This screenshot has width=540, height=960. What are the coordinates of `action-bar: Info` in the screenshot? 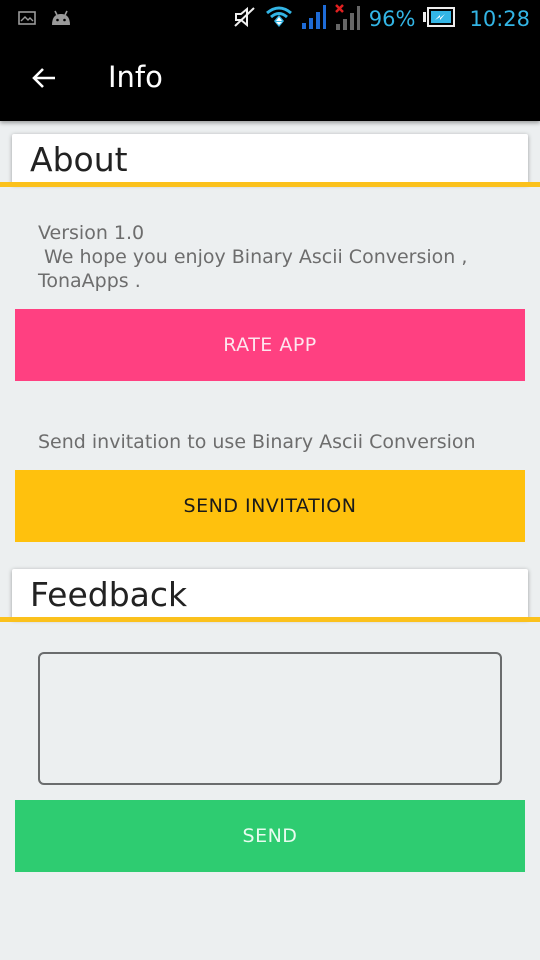 It's located at (270, 79).